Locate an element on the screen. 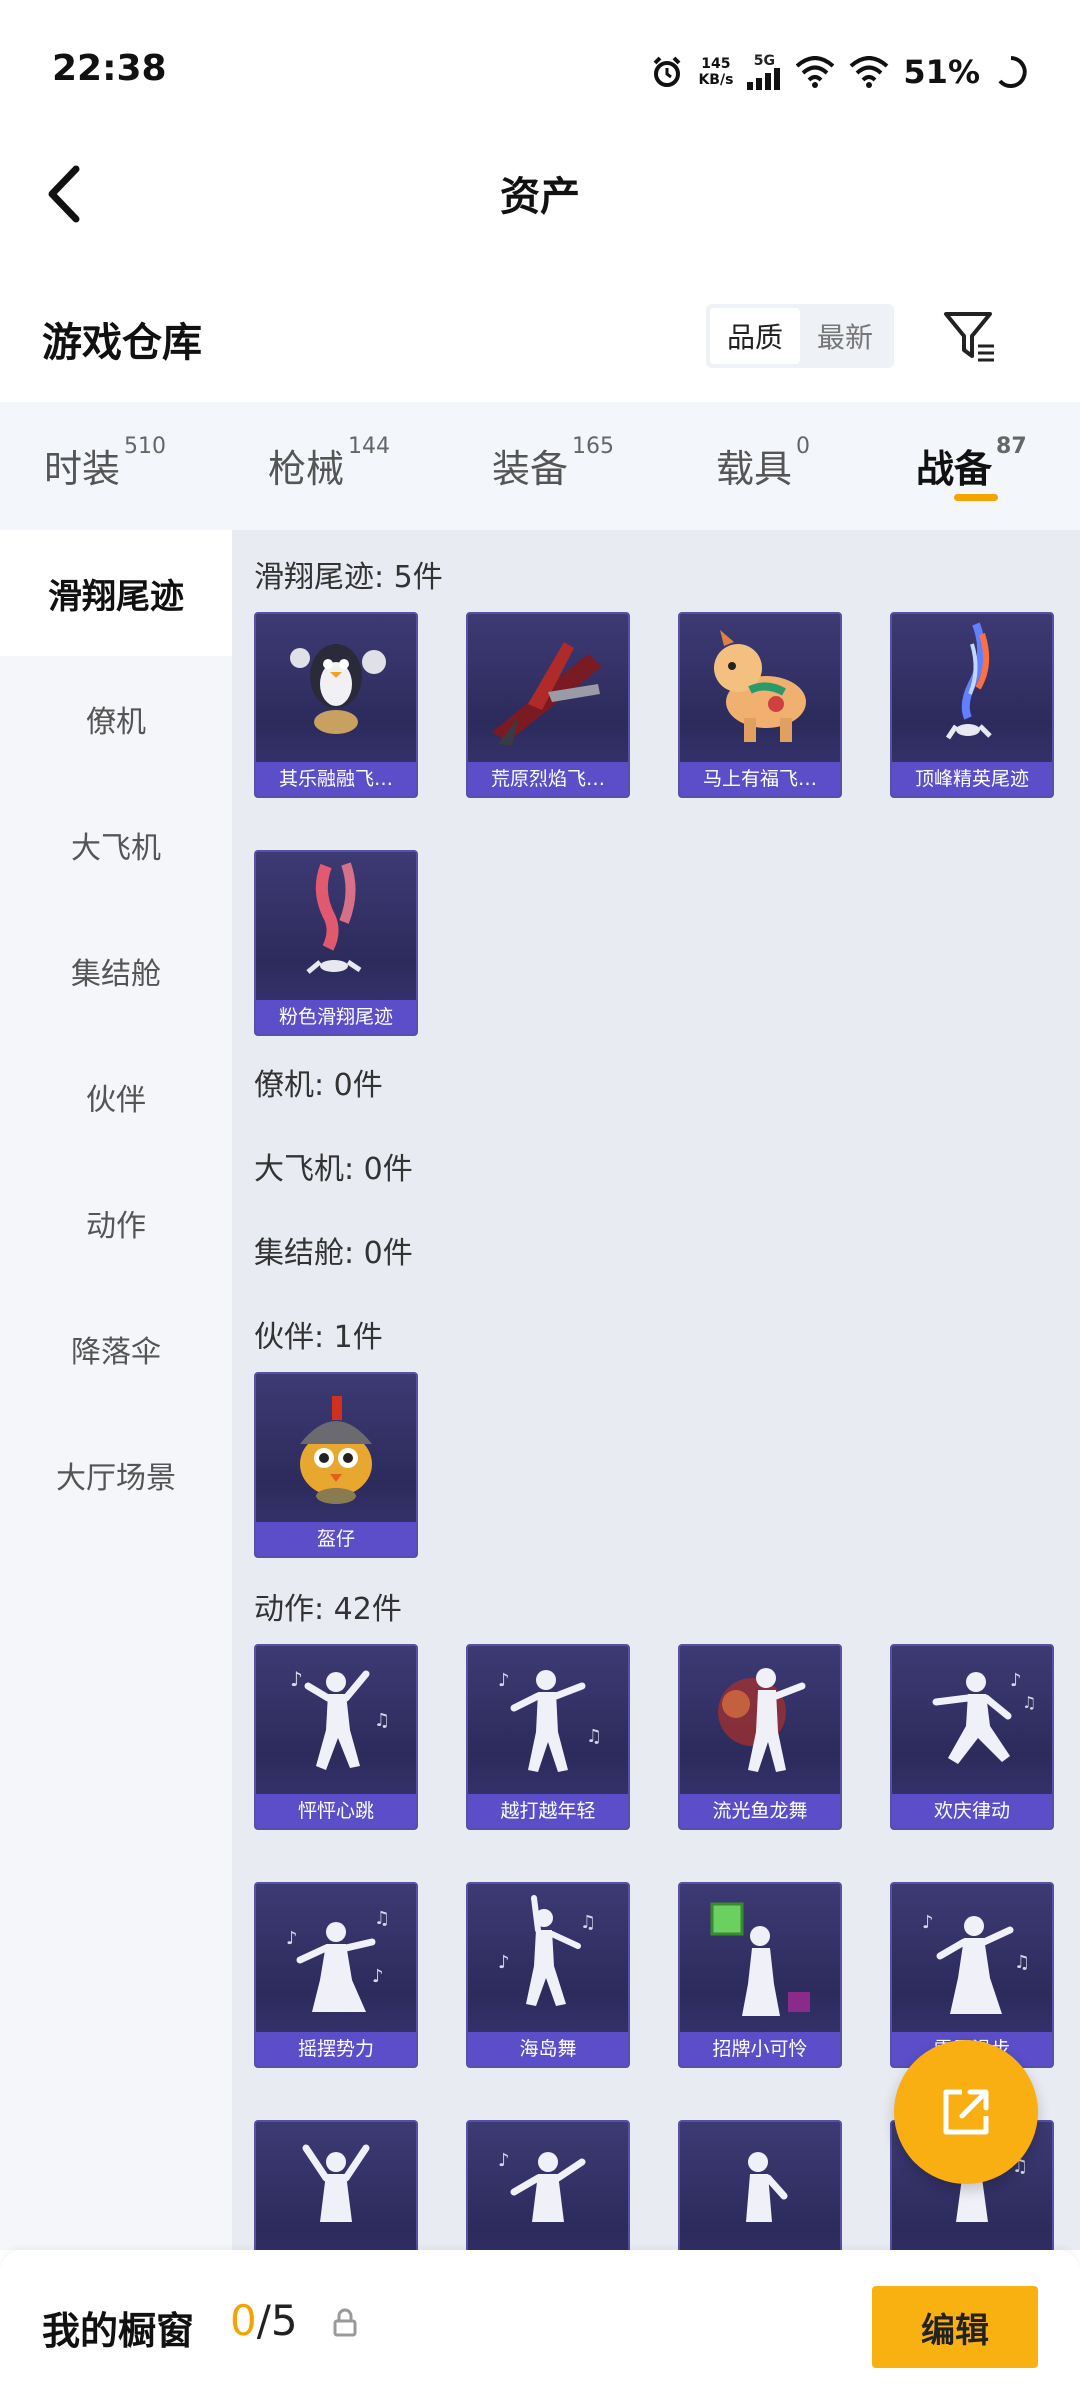 The image size is (1080, 2400). sidebar-item-glide-trail: 滑翔尾迹 is located at coordinates (116, 593).